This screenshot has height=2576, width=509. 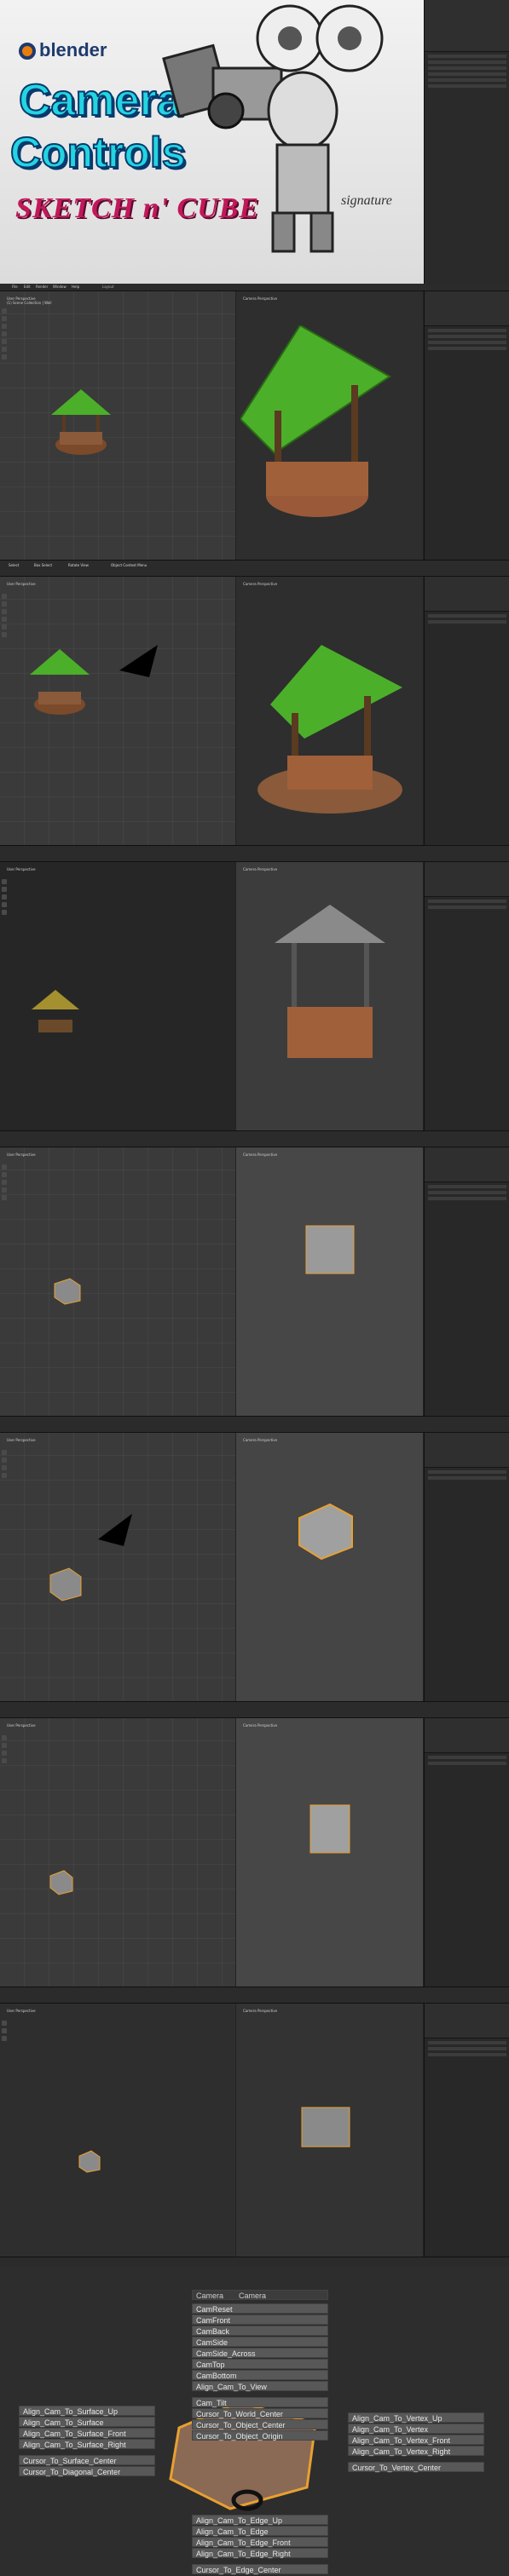 I want to click on menu-help: Help, so click(x=75, y=287).